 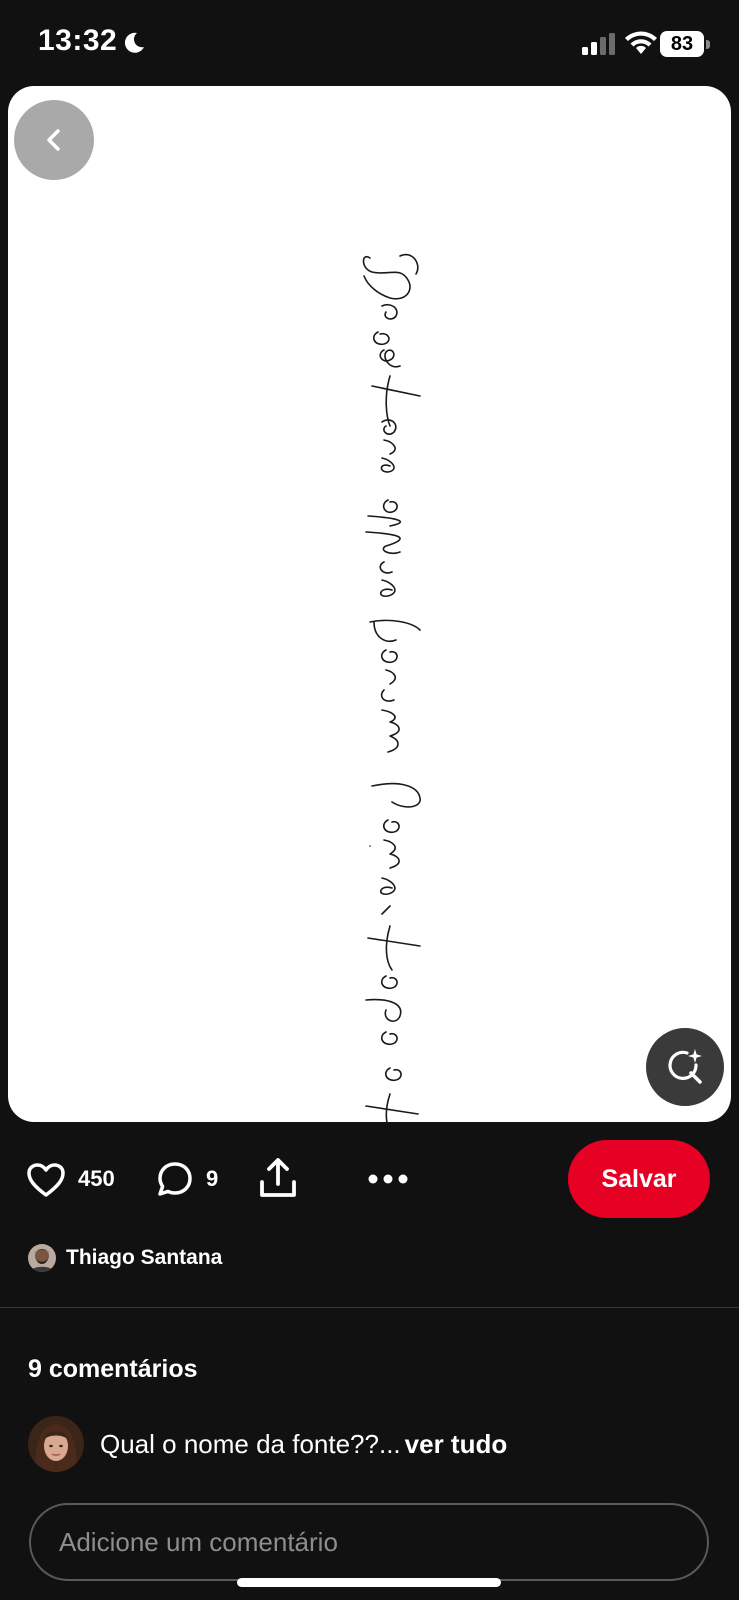 I want to click on save-button: Salvar, so click(x=639, y=1179).